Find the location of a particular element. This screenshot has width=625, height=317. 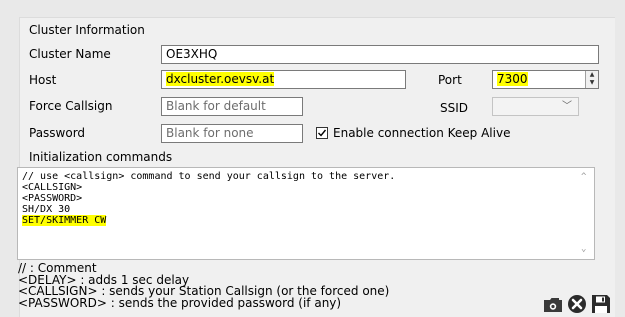

force-callsign-label: Force Callsign is located at coordinates (71, 106).